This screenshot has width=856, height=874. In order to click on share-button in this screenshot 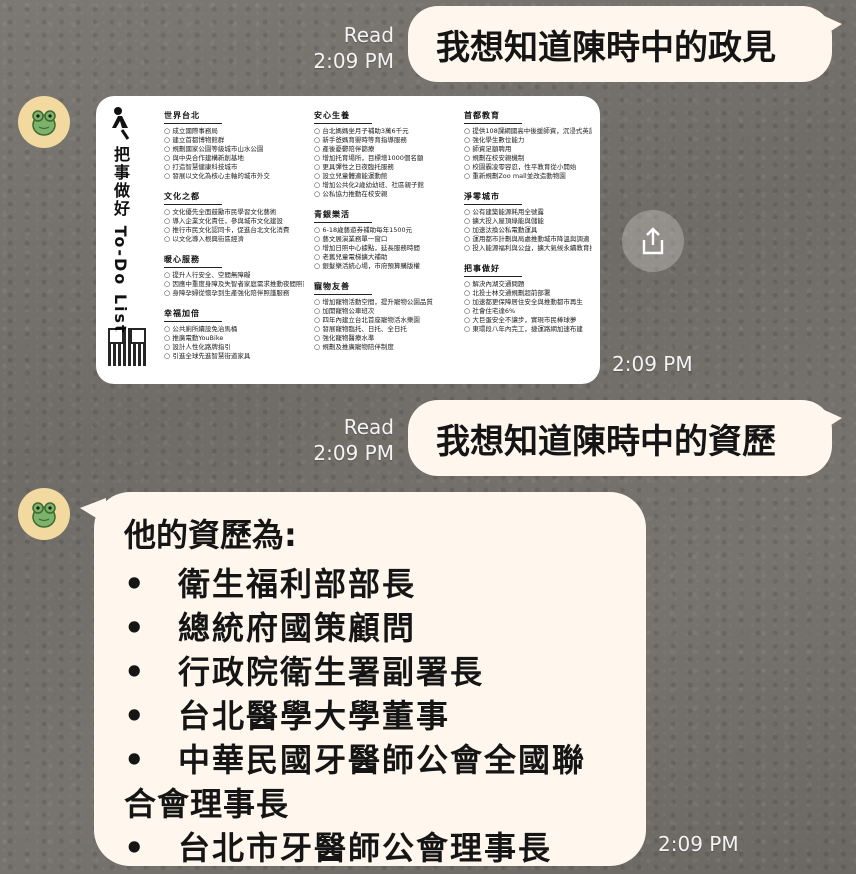, I will do `click(653, 241)`.